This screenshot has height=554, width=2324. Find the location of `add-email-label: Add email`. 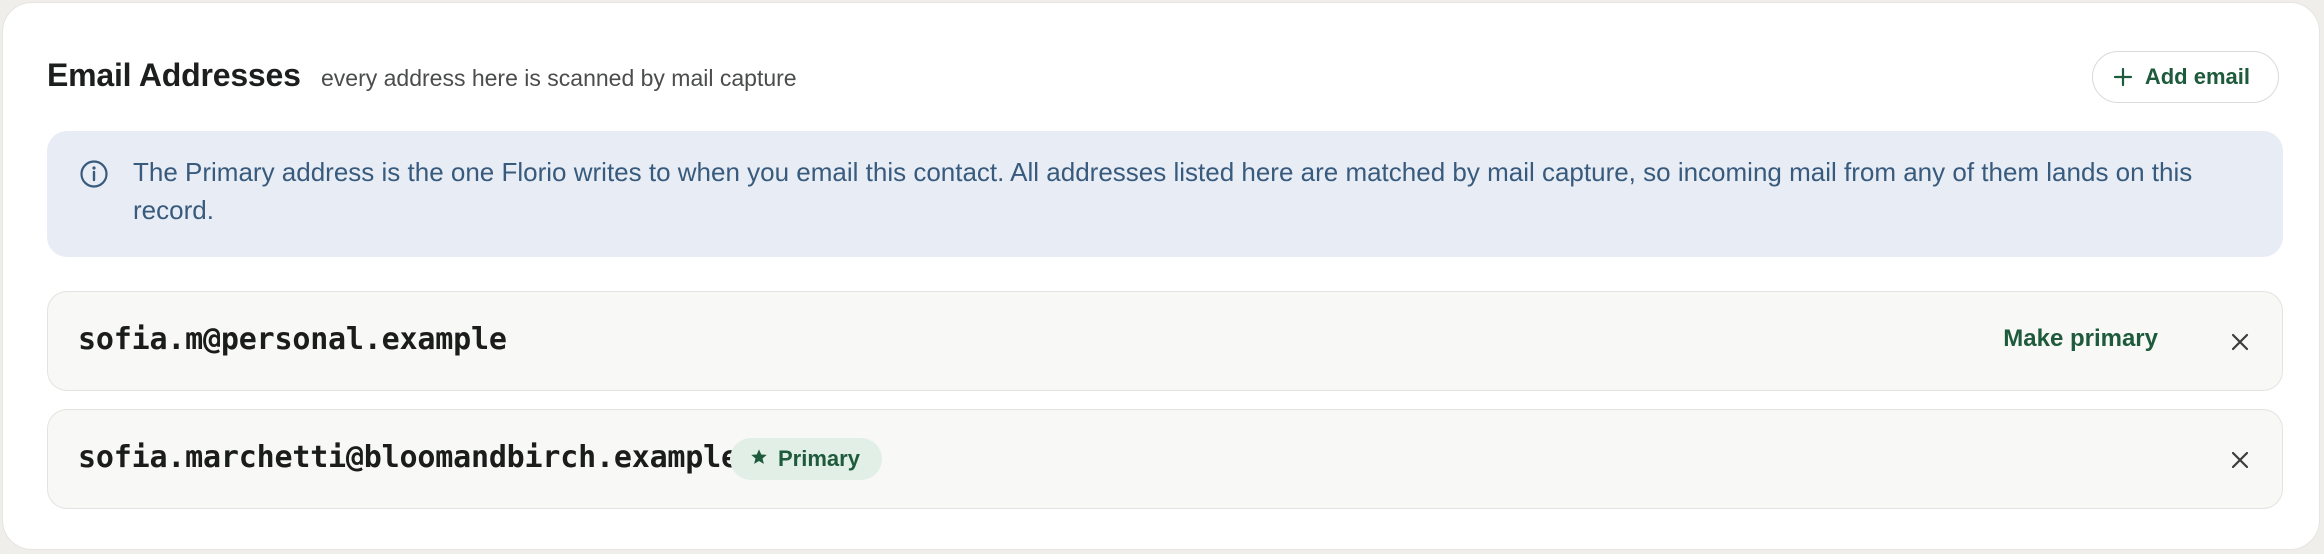

add-email-label: Add email is located at coordinates (2197, 76).